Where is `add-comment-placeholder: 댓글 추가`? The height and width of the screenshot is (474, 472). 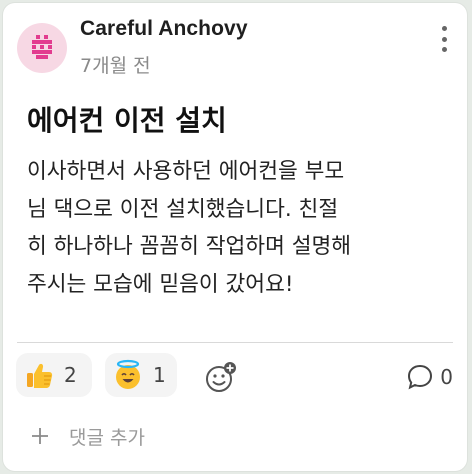
add-comment-placeholder: 댓글 추가 is located at coordinates (107, 436).